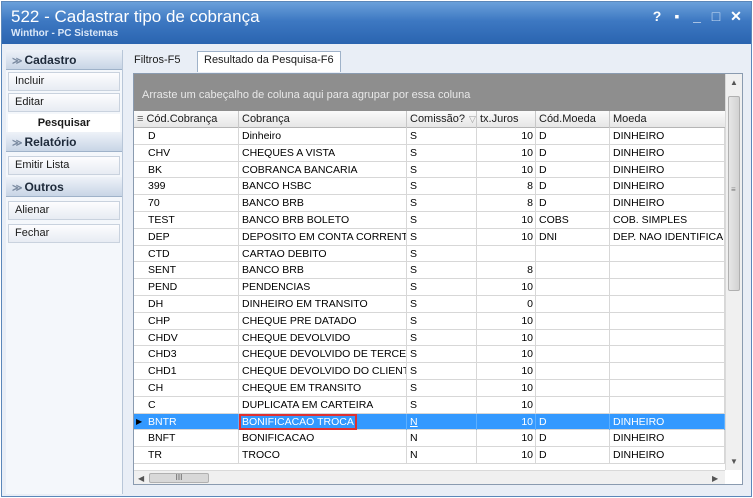  What do you see at coordinates (186, 421) in the screenshot?
I see `table-cell: BNTR` at bounding box center [186, 421].